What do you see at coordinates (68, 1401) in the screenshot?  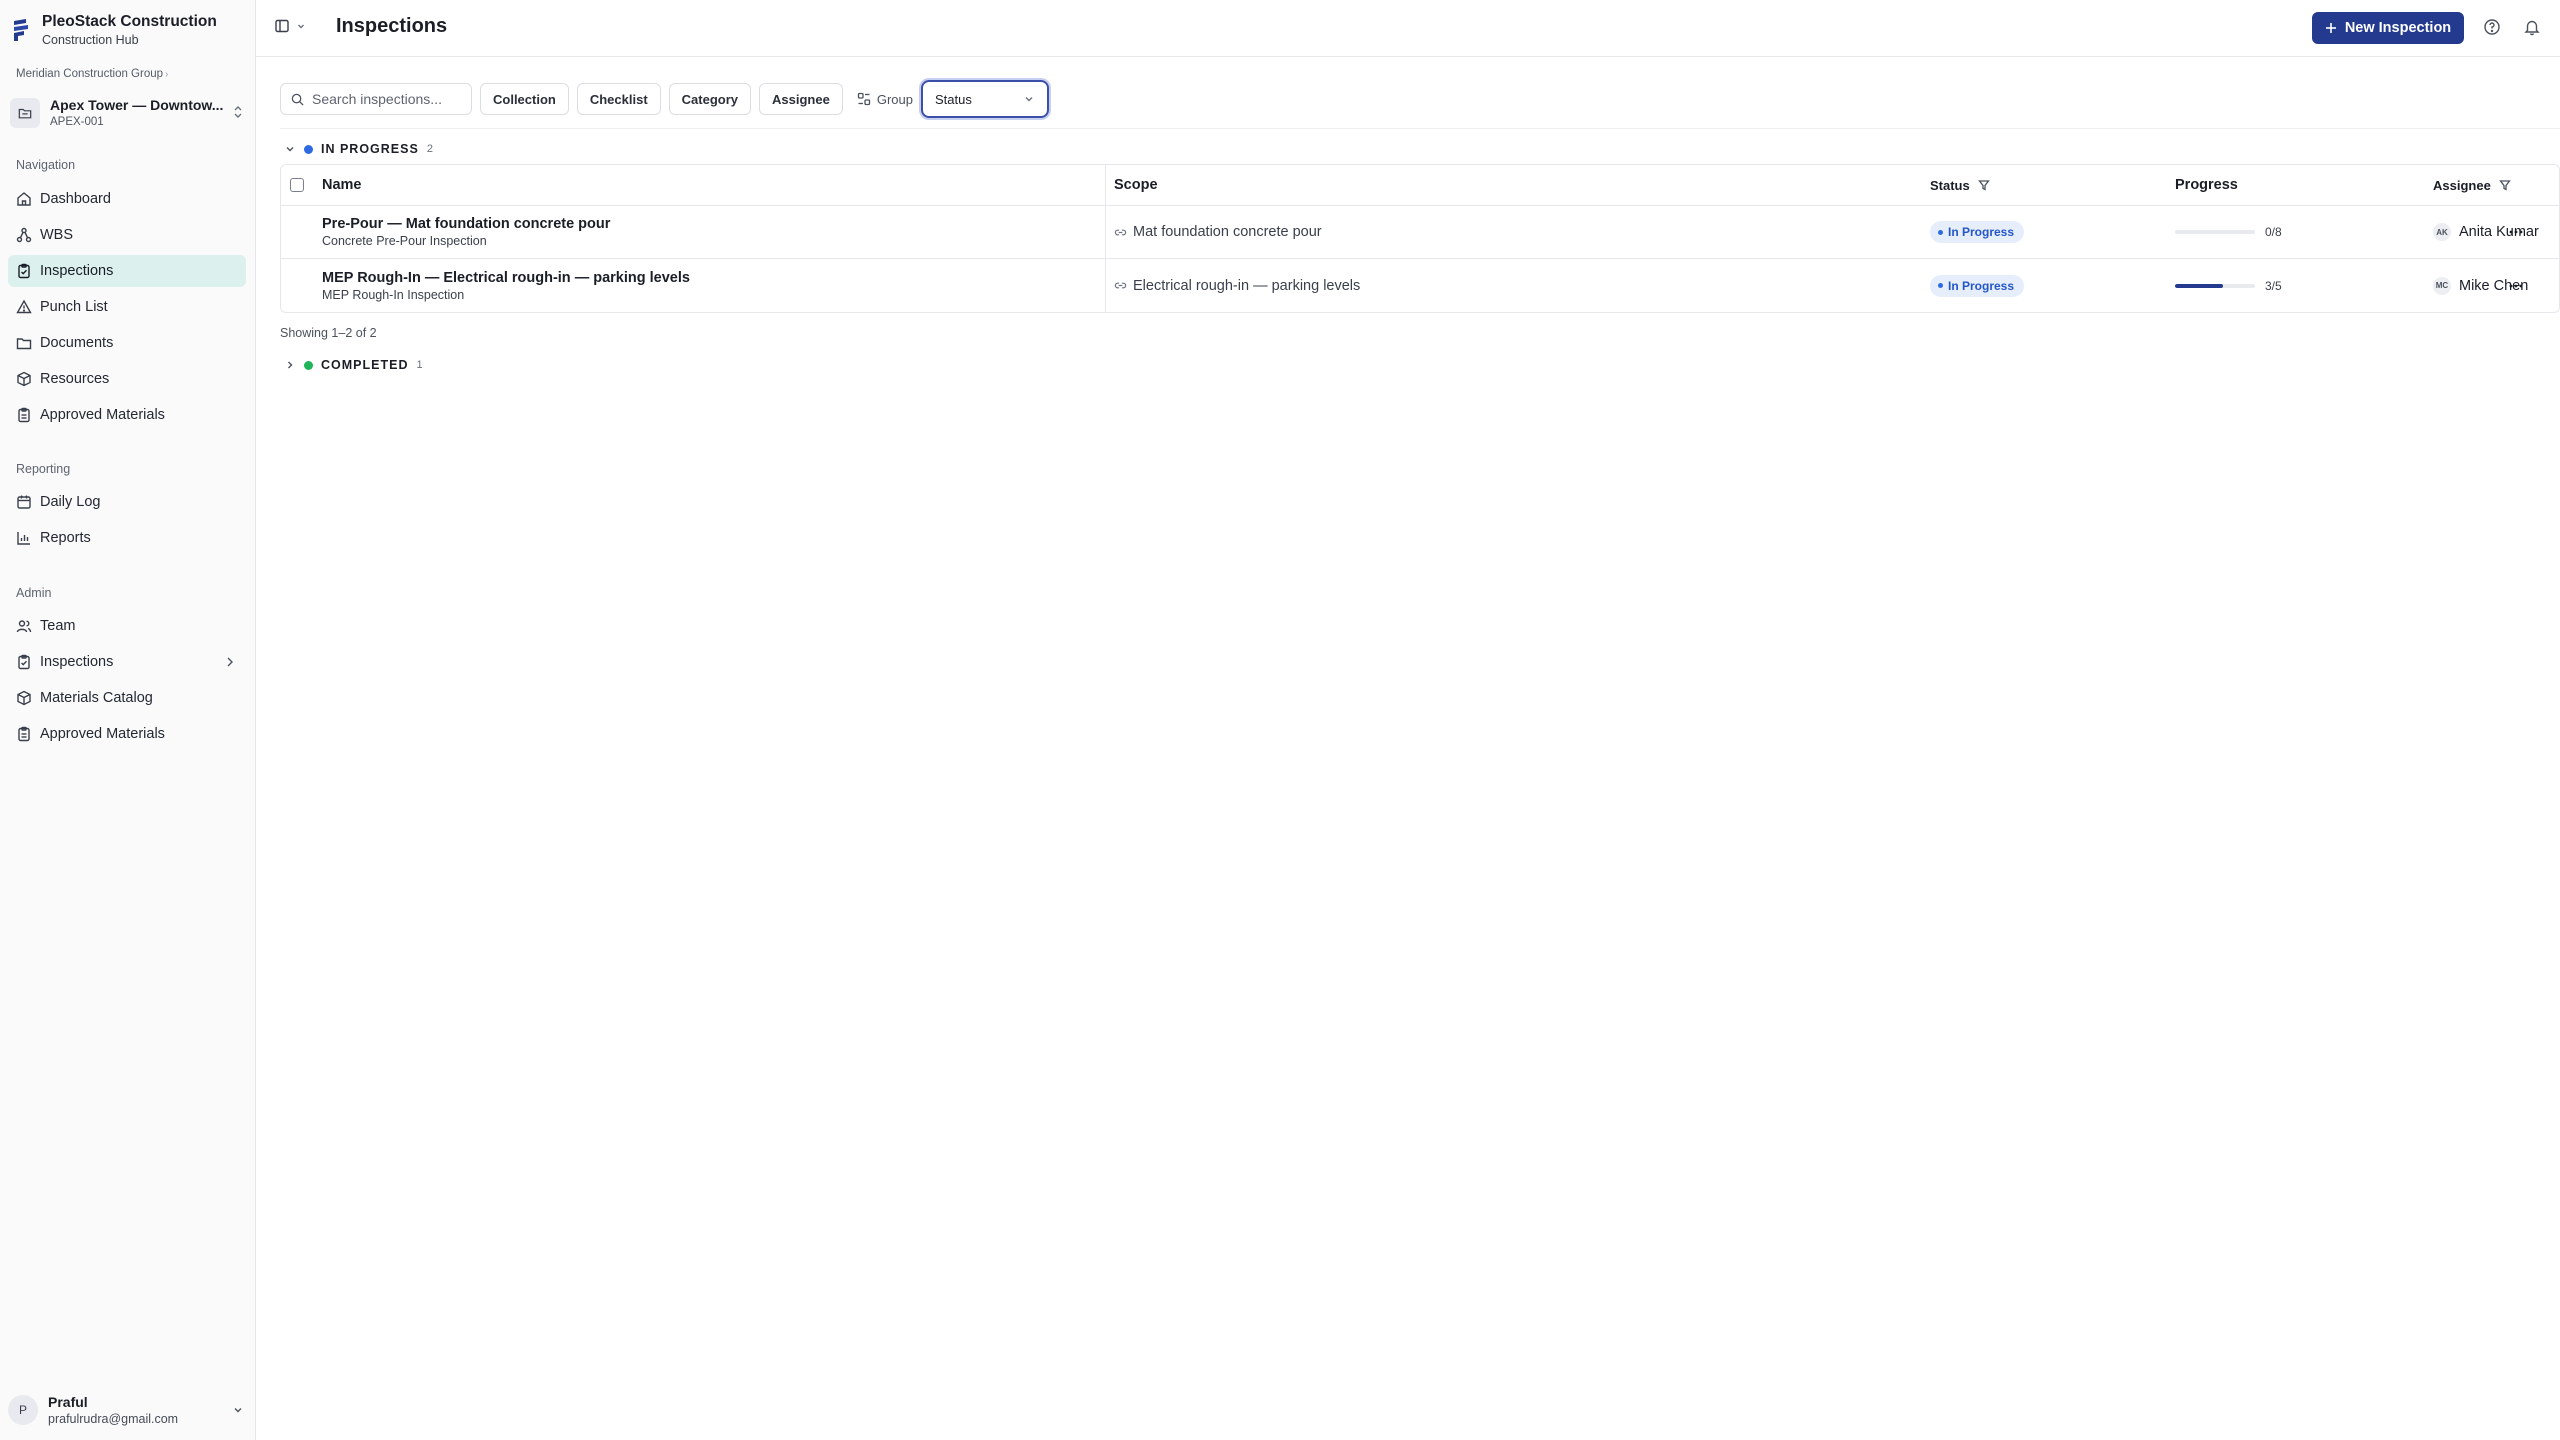 I see `user-name: Praful` at bounding box center [68, 1401].